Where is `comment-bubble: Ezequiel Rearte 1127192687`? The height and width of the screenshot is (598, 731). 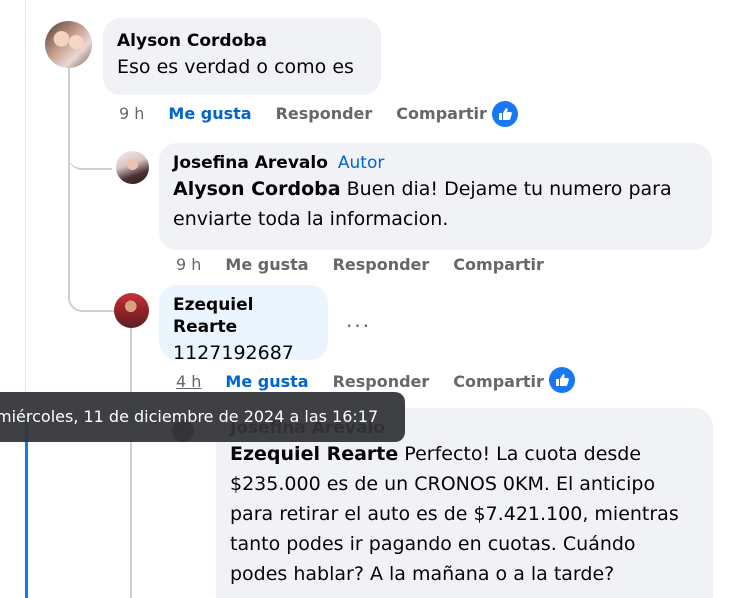
comment-bubble: Ezequiel Rearte 1127192687 is located at coordinates (243, 324).